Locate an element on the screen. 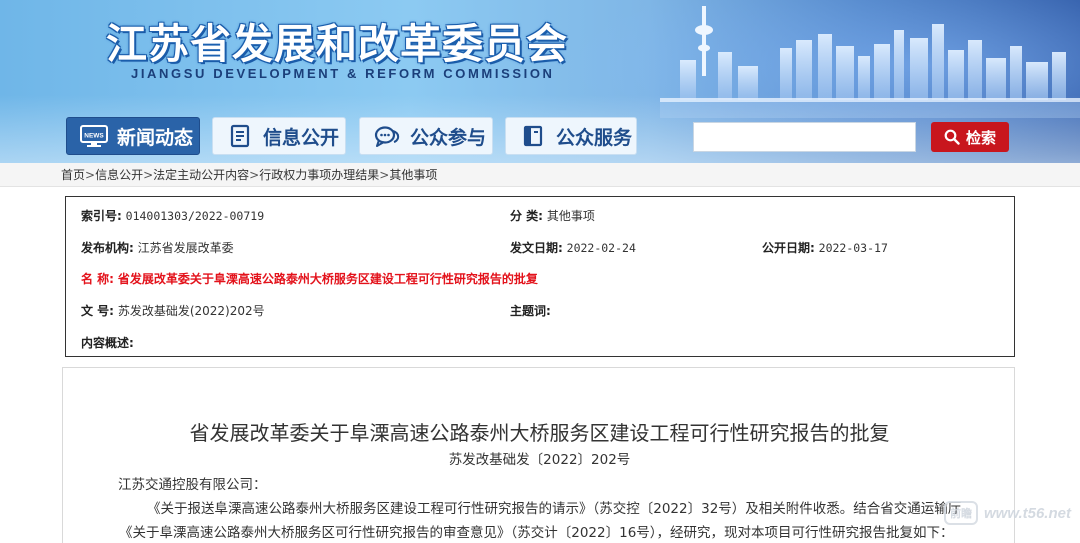  nav-item-news: NEWS 新闻动态 is located at coordinates (133, 136).